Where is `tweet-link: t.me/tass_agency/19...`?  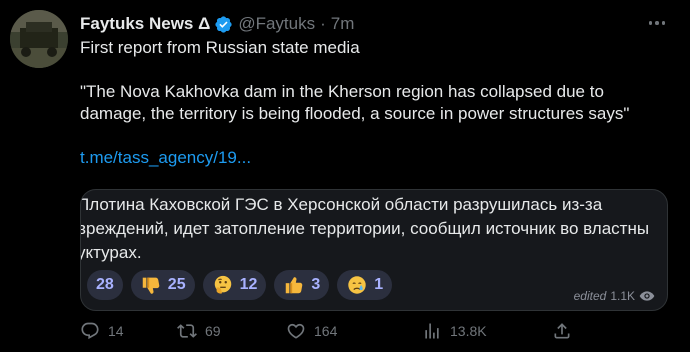 tweet-link: t.me/tass_agency/19... is located at coordinates (165, 157).